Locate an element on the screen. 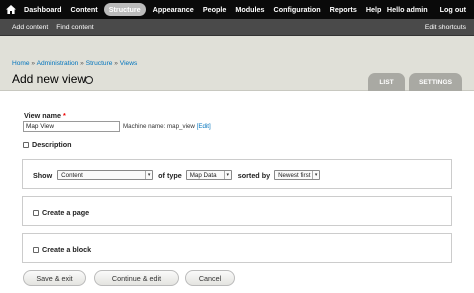 The image size is (474, 293). toolbar-item-configuration: Configuration is located at coordinates (297, 9).